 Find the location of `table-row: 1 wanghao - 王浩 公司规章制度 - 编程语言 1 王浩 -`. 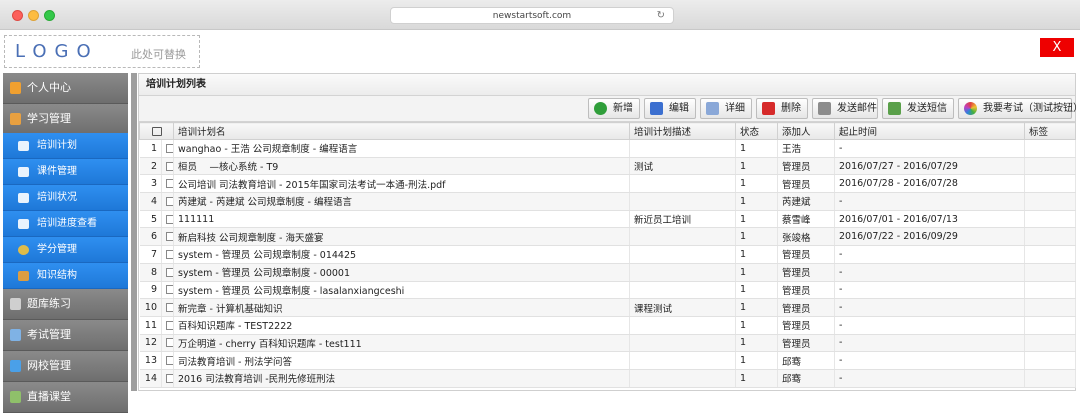

table-row: 1 wanghao - 王浩 公司规章制度 - 编程语言 1 王浩 - is located at coordinates (607, 148).